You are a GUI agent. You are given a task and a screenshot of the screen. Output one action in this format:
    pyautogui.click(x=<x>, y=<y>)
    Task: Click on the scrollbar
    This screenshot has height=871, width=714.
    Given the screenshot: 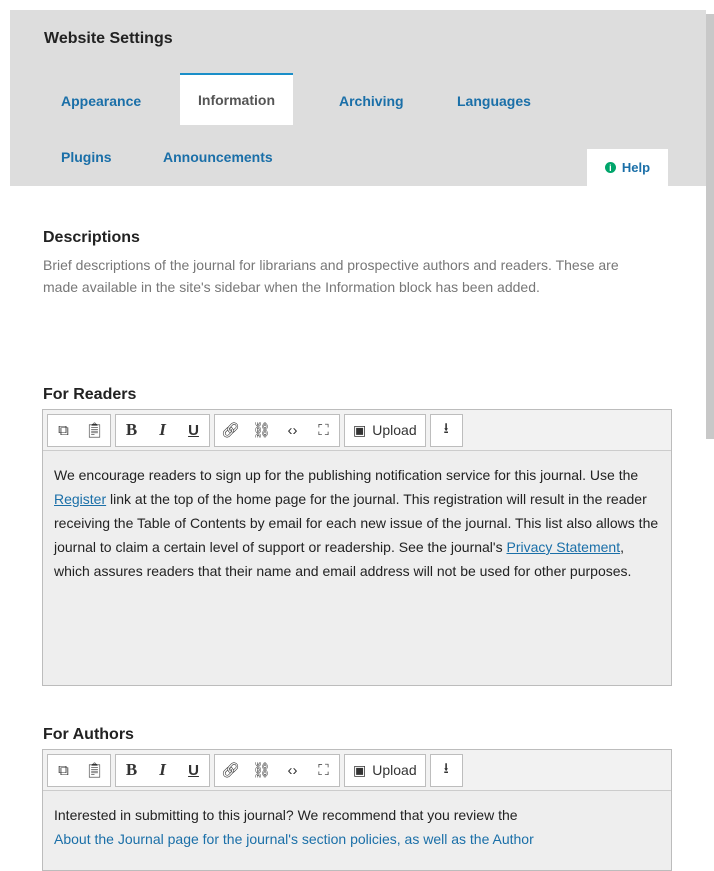 What is the action you would take?
    pyautogui.click(x=710, y=423)
    